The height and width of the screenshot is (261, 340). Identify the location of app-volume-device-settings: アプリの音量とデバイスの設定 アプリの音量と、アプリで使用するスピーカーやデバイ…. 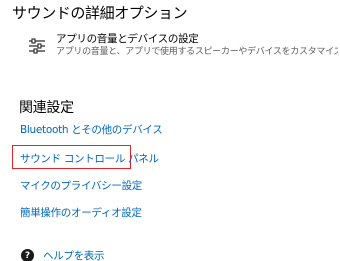
(183, 48).